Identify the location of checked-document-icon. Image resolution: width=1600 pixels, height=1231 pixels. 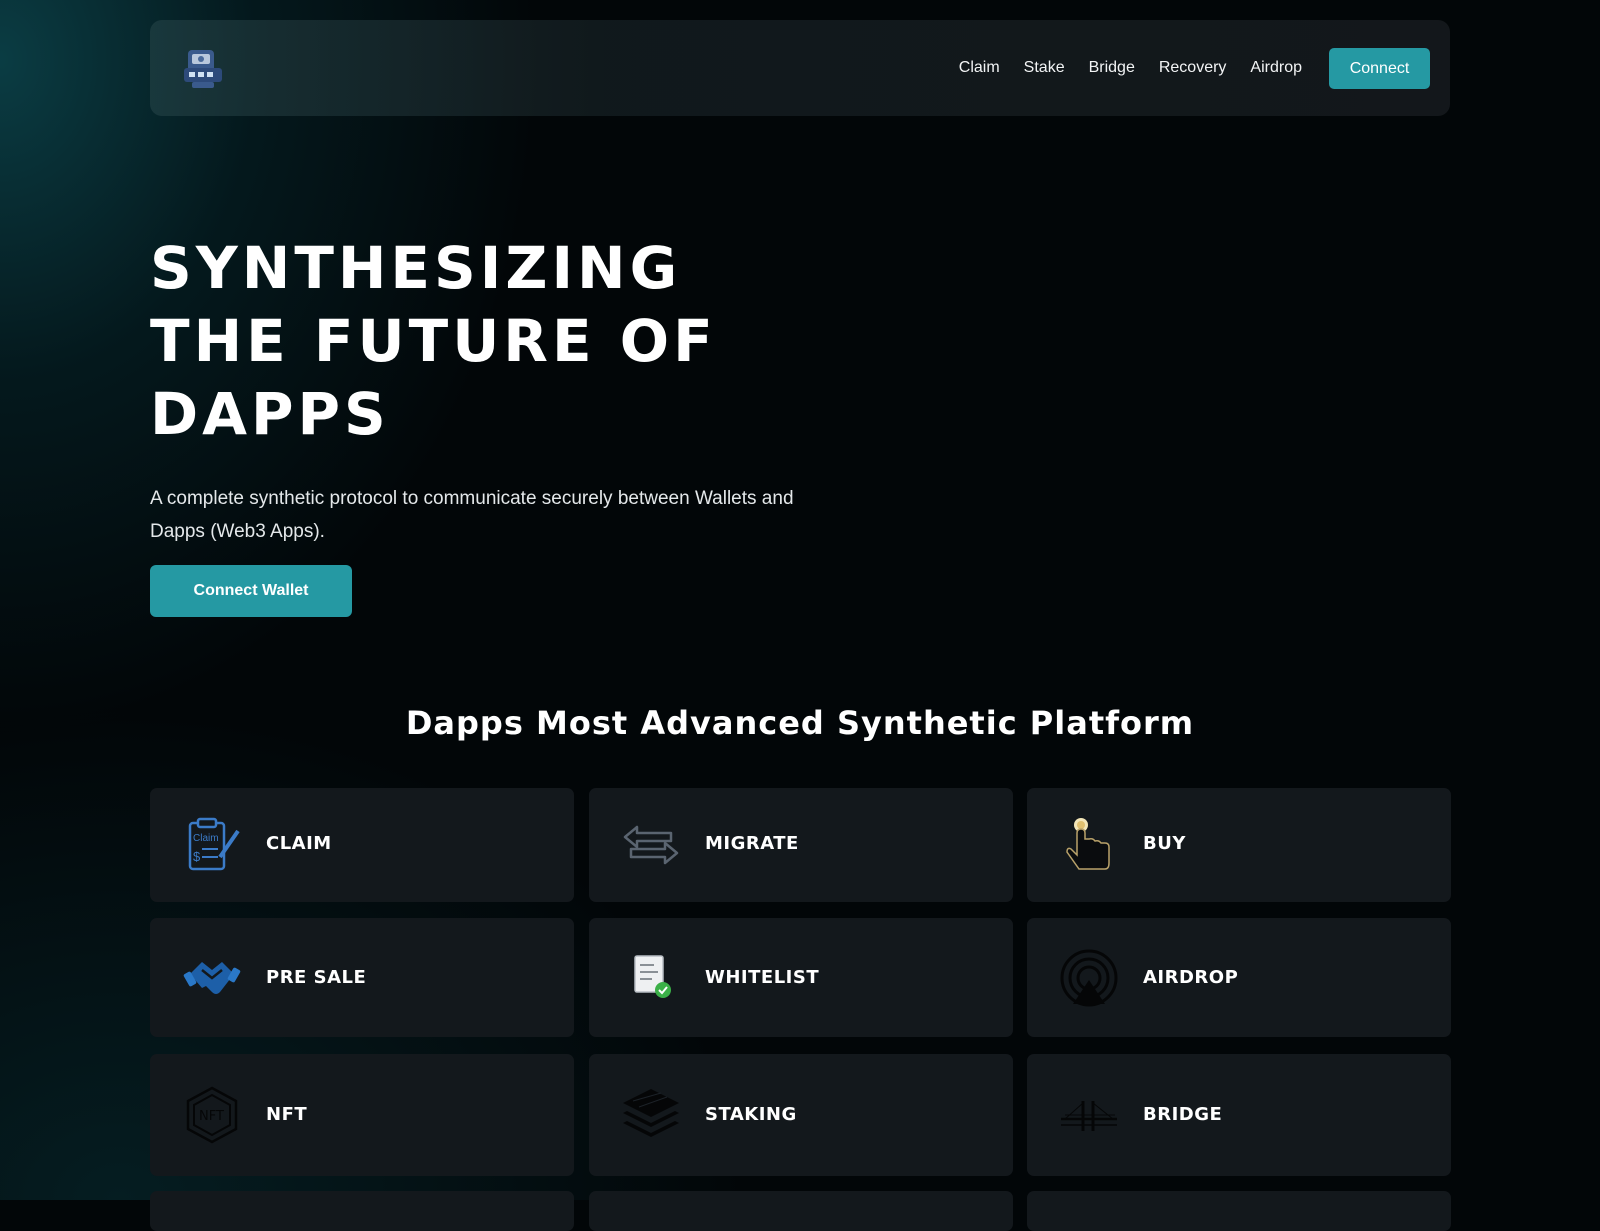
(651, 978).